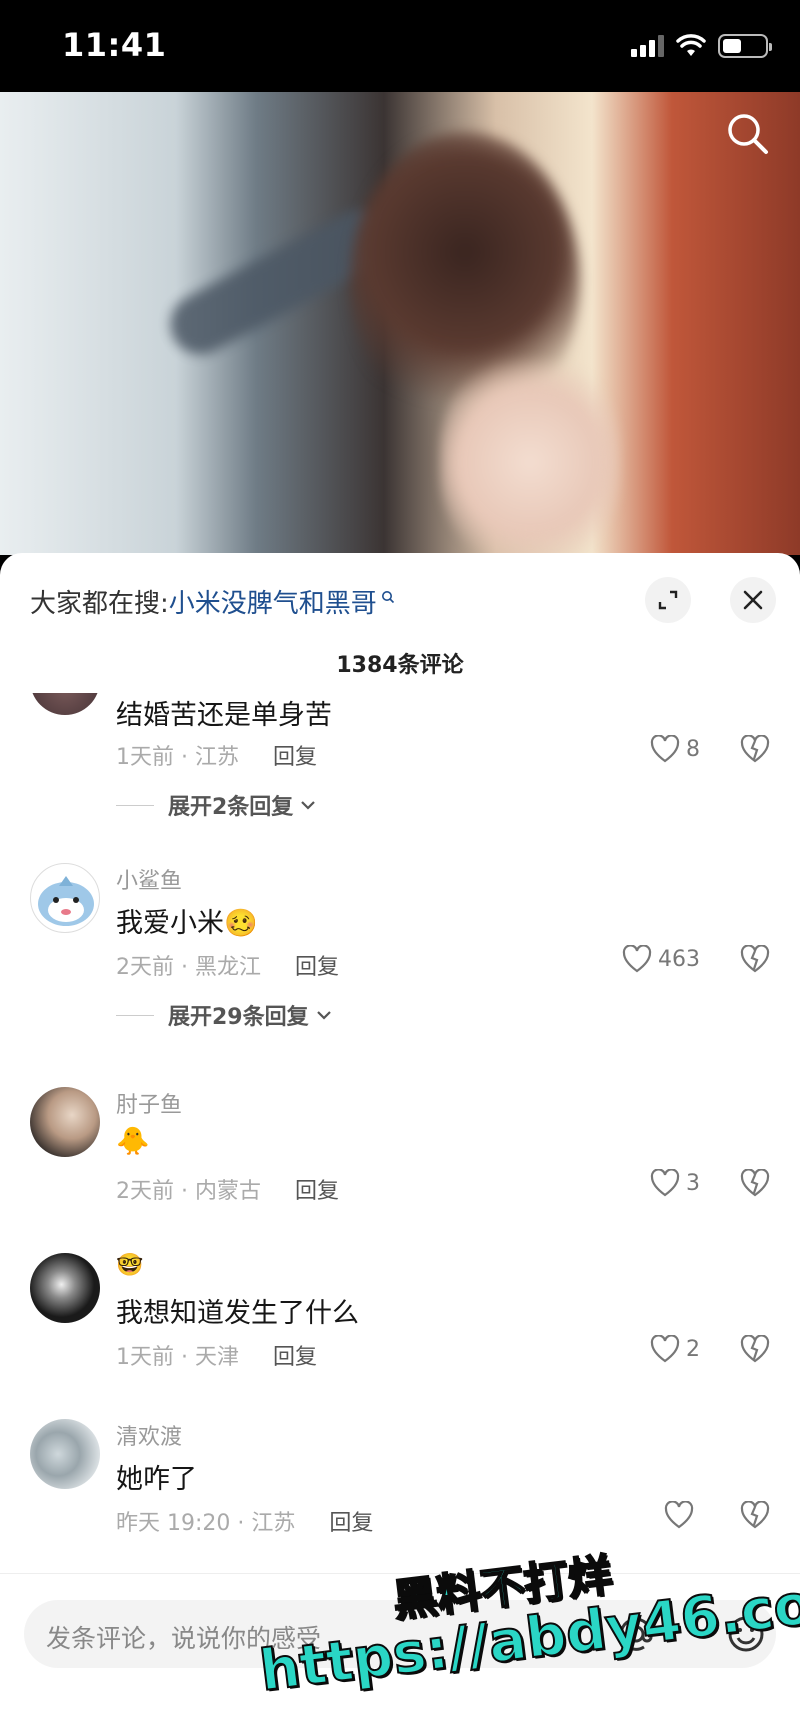 The image size is (800, 1731). What do you see at coordinates (693, 749) in the screenshot?
I see `like-count: 8` at bounding box center [693, 749].